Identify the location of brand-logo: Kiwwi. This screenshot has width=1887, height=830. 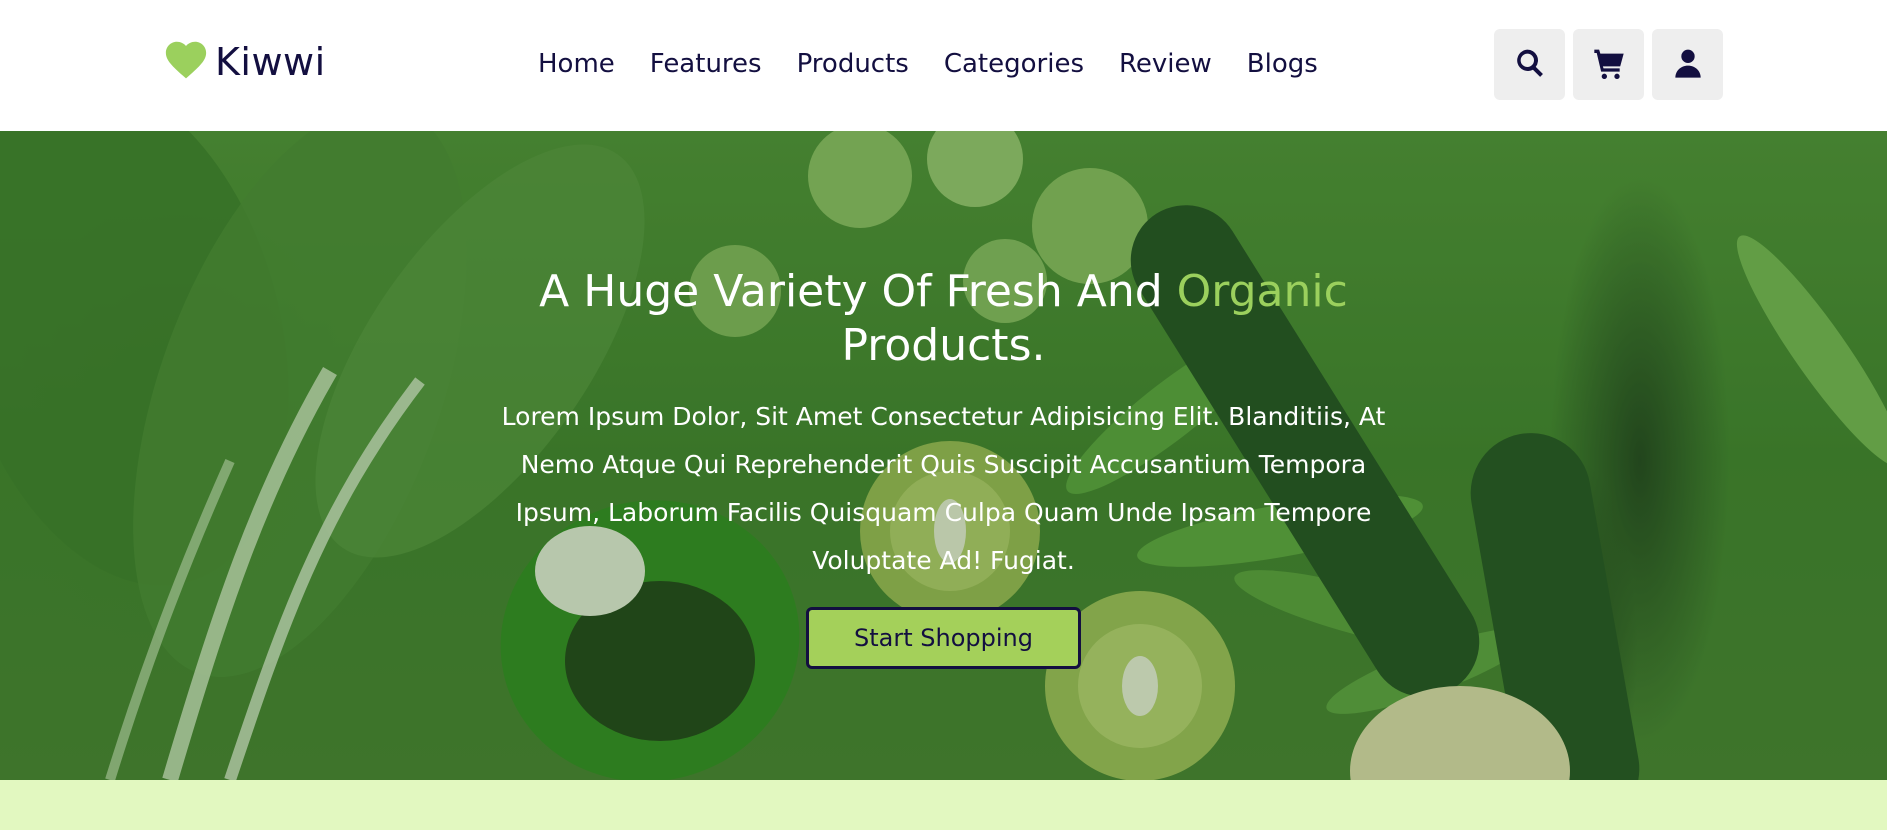
(245, 62).